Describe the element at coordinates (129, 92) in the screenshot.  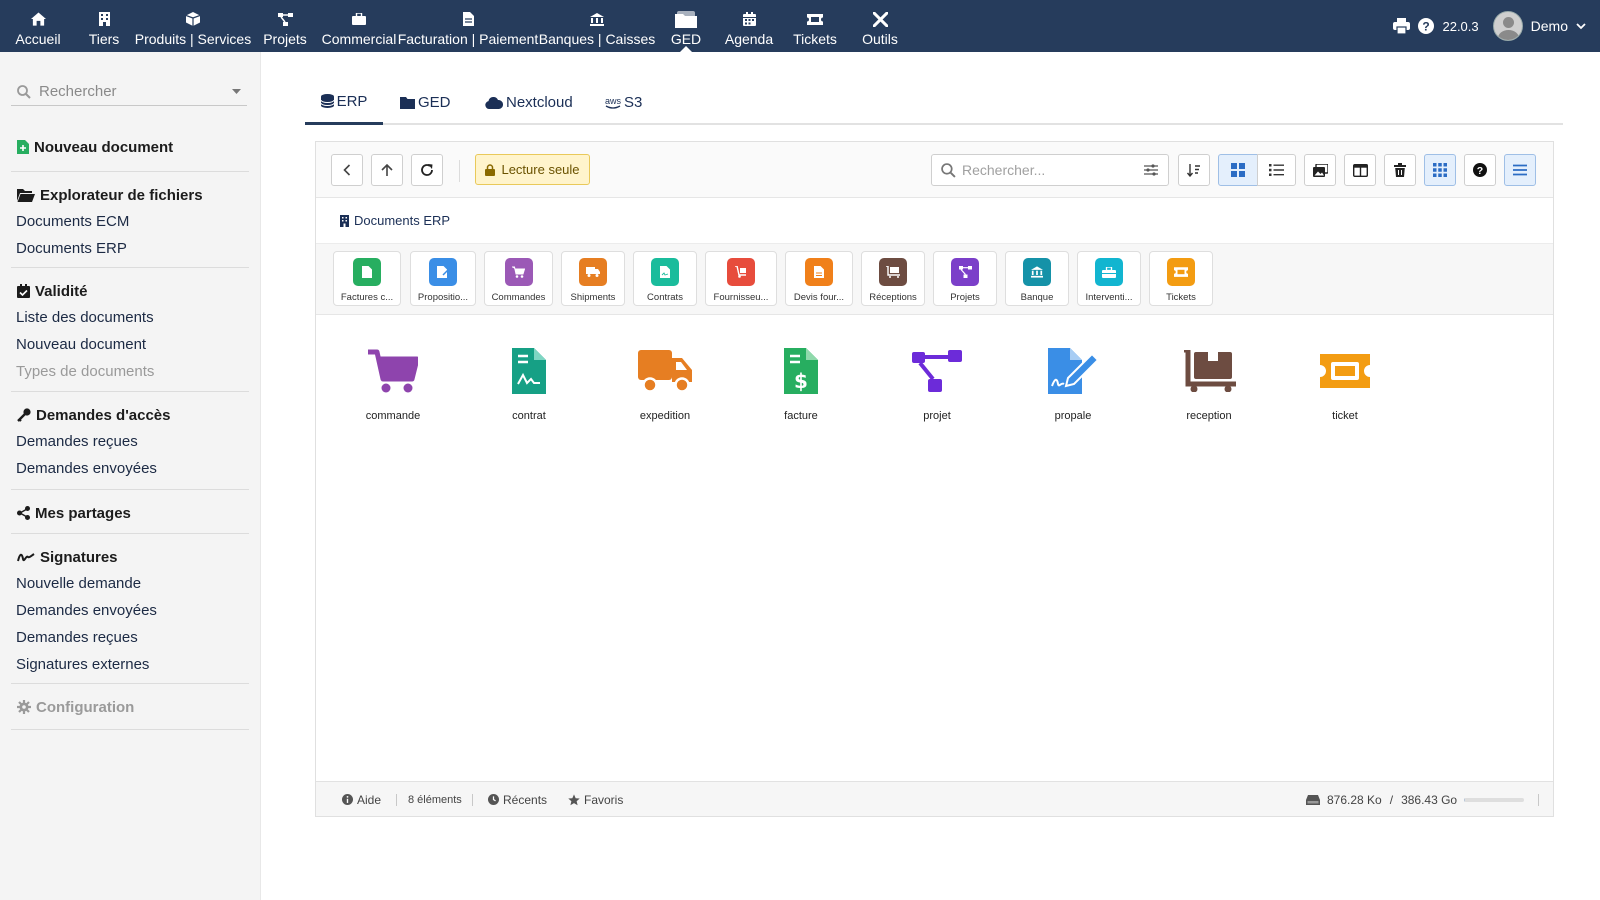
I see `sidebar-search: Rechercher` at that location.